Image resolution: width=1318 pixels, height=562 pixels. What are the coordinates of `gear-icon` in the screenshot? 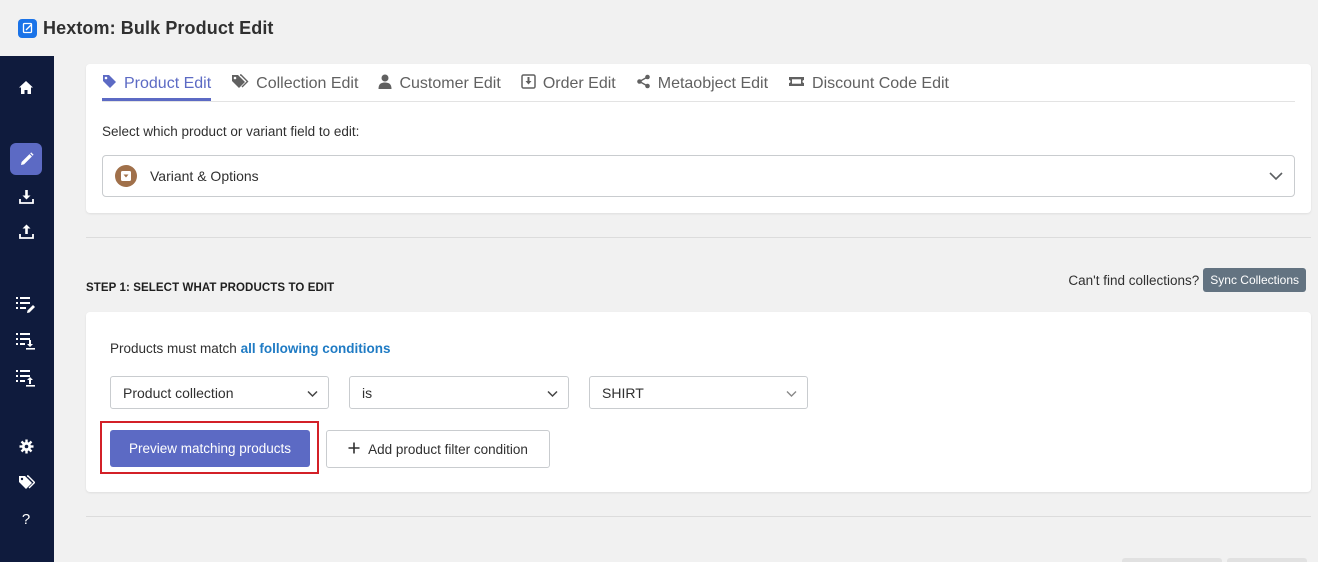 It's located at (26, 446).